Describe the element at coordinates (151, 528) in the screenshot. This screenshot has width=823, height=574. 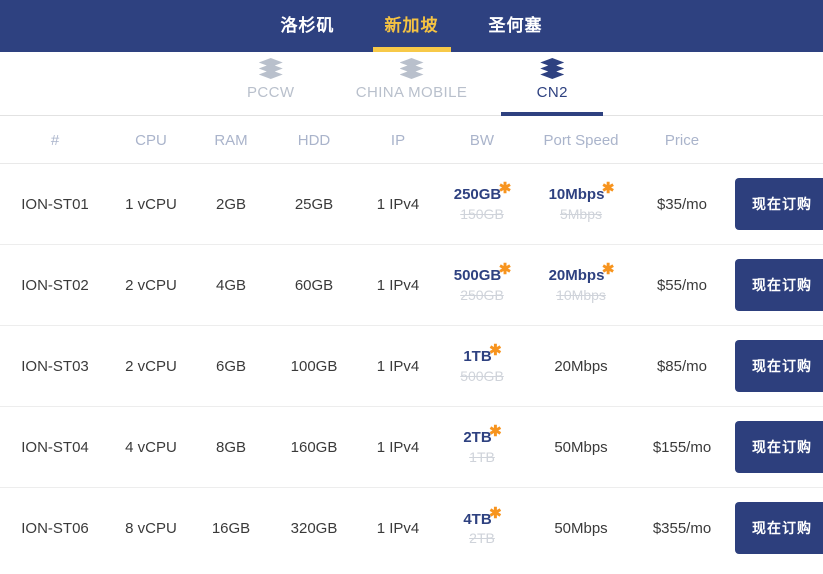
I see `cpu-value: 8 vCPU` at that location.